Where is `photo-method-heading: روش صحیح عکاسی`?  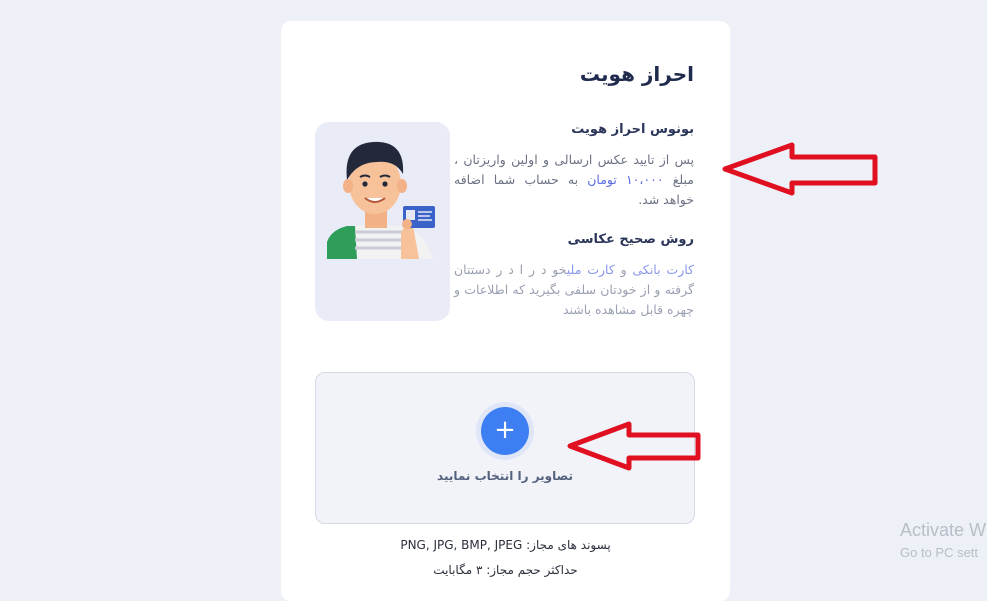
photo-method-heading: روش صحیح عکاسی is located at coordinates (630, 239).